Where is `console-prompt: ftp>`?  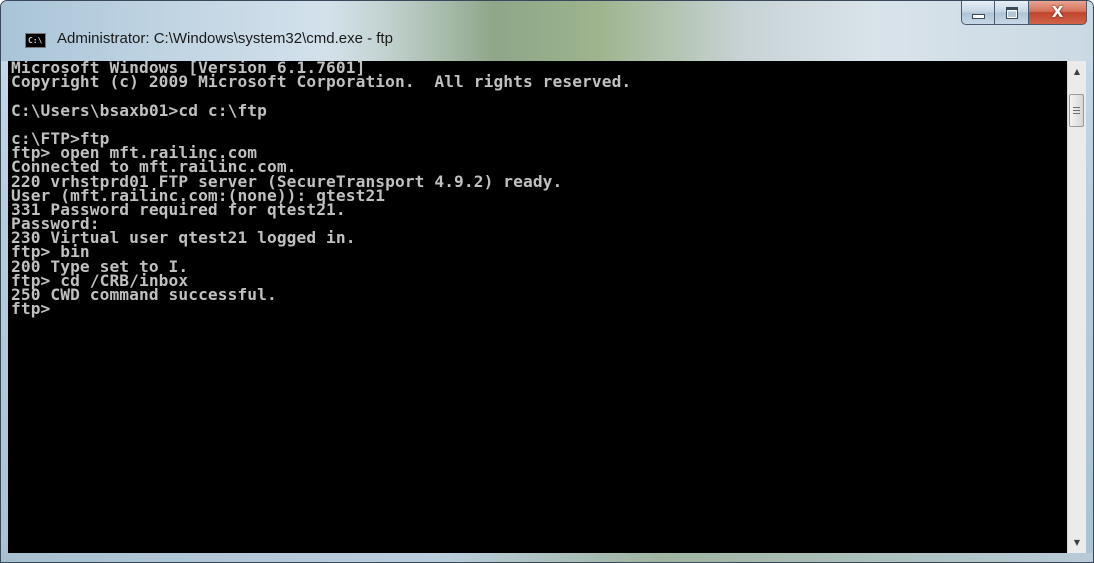 console-prompt: ftp> is located at coordinates (539, 308).